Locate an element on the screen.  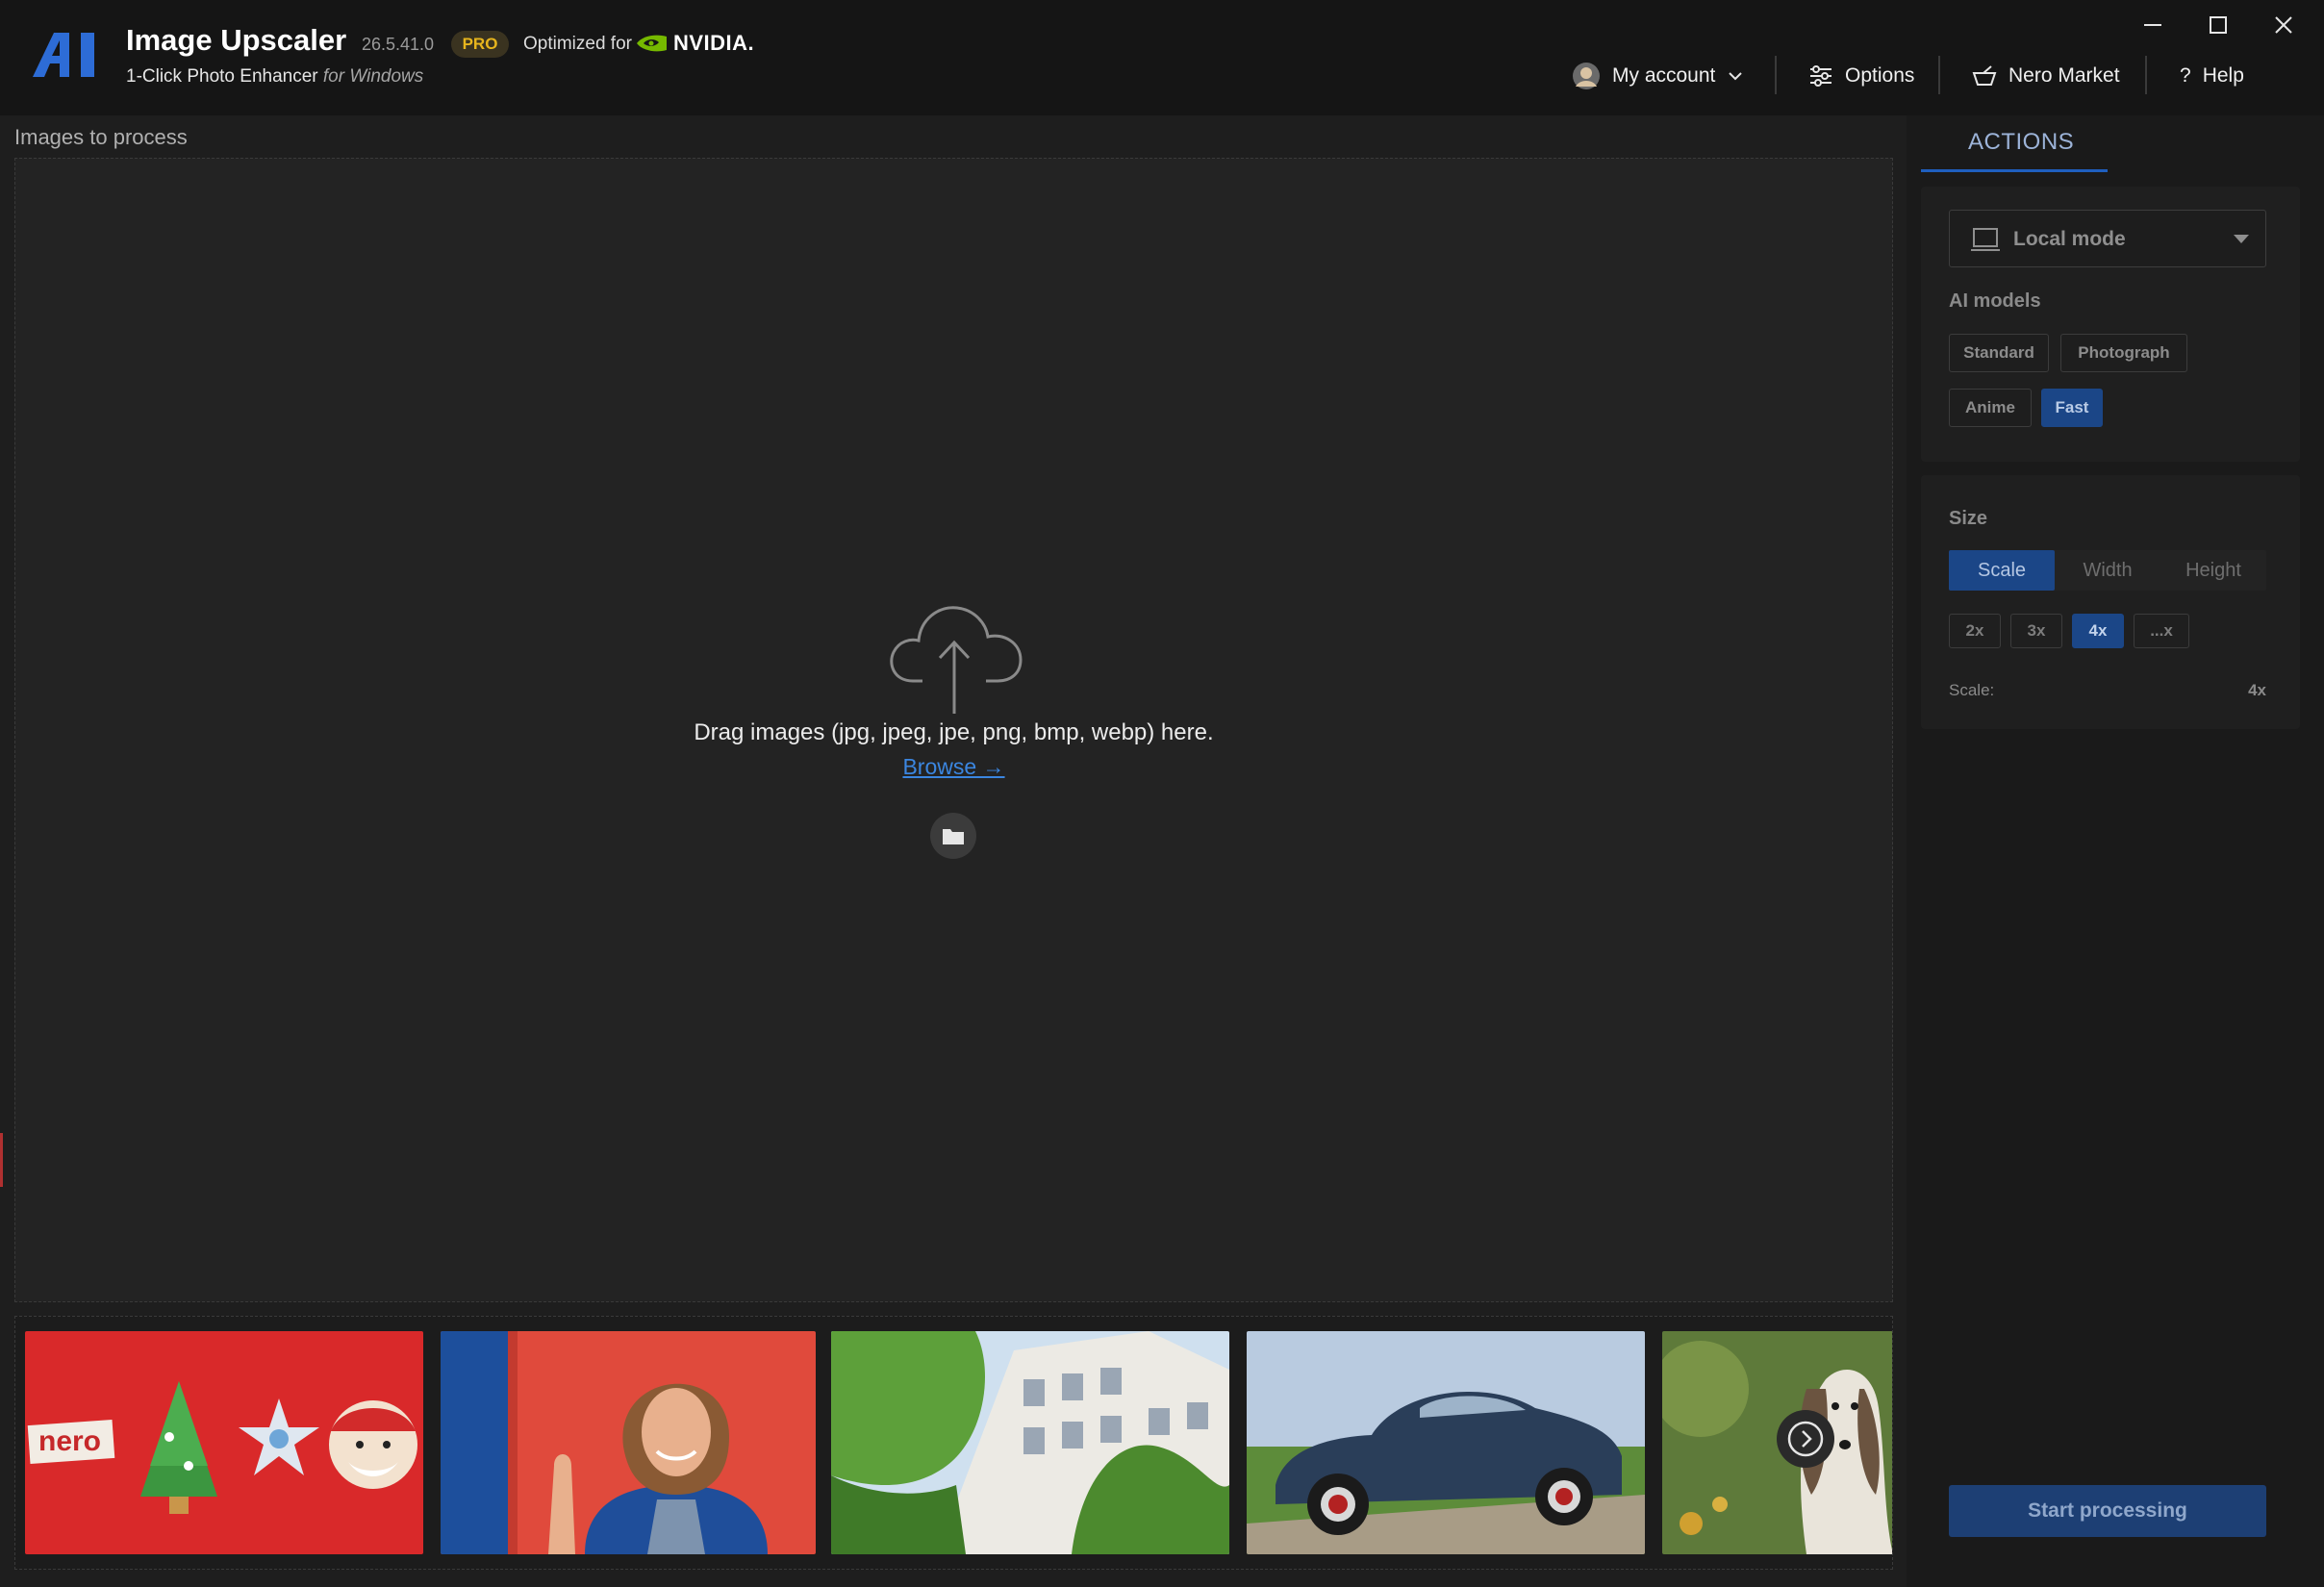
size-scale-tab: Scale is located at coordinates (2002, 570).